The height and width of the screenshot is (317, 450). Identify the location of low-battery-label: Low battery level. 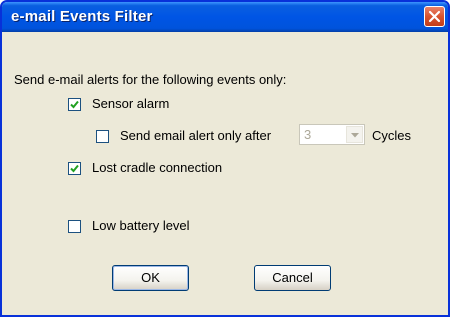
(141, 225).